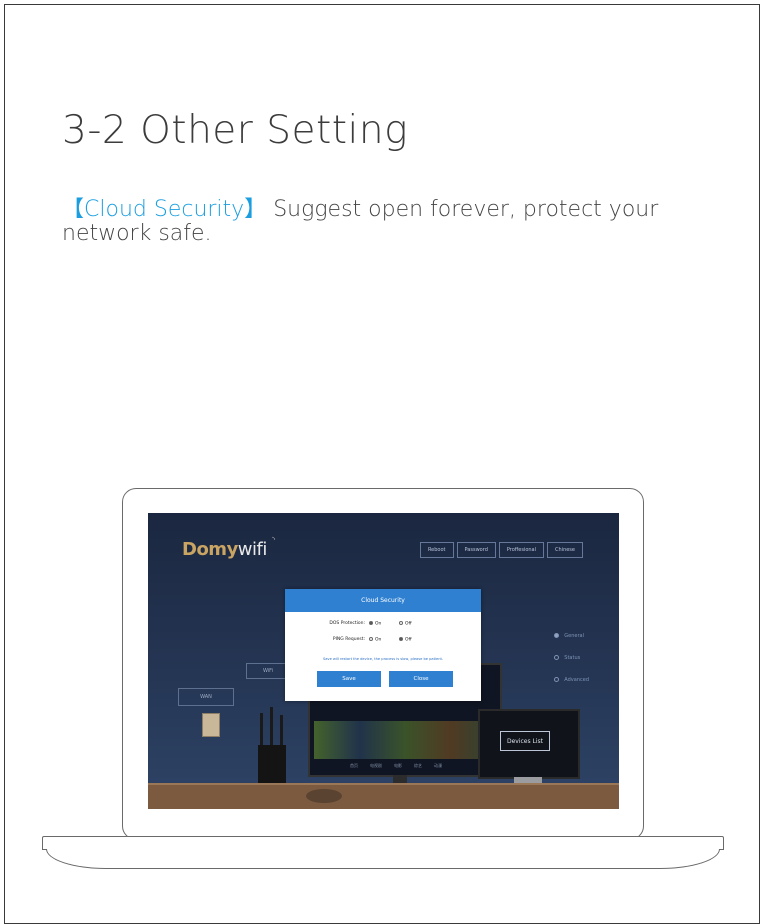 The height and width of the screenshot is (924, 764). I want to click on tv-menu-item: 电影, so click(398, 765).